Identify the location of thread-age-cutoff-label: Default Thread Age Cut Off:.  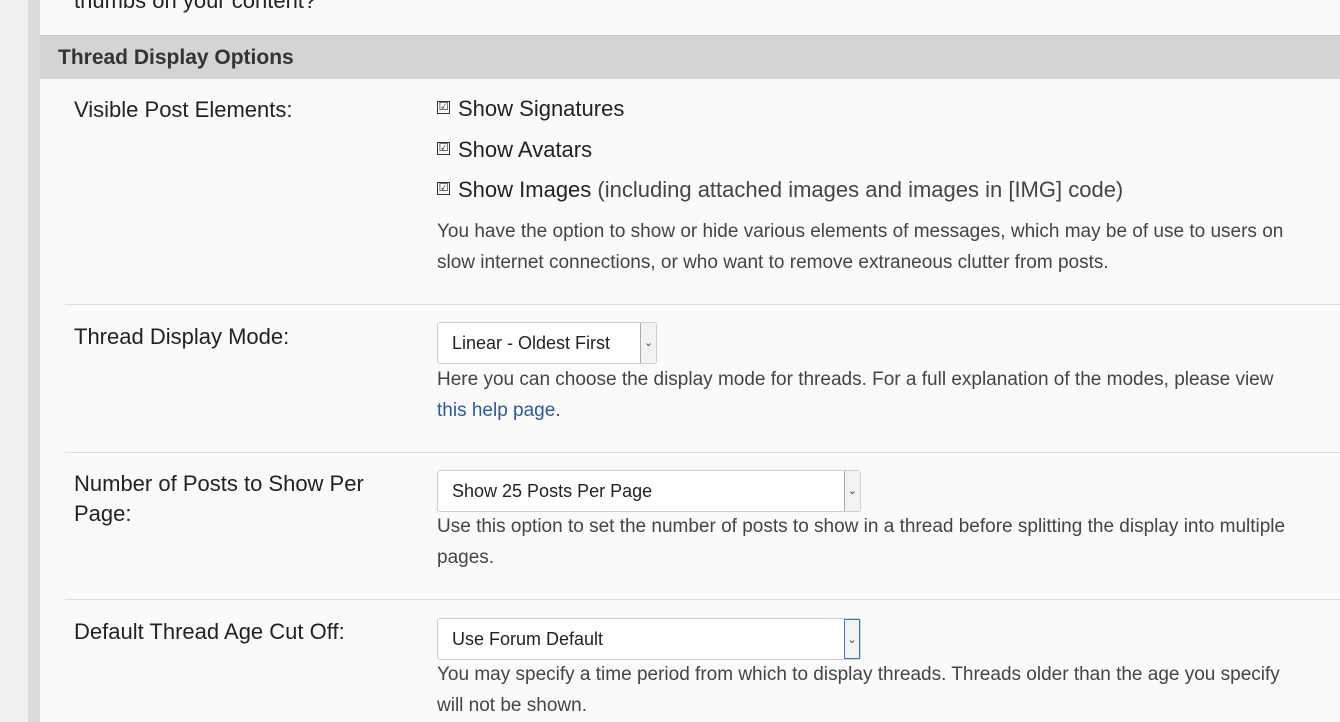
(209, 631).